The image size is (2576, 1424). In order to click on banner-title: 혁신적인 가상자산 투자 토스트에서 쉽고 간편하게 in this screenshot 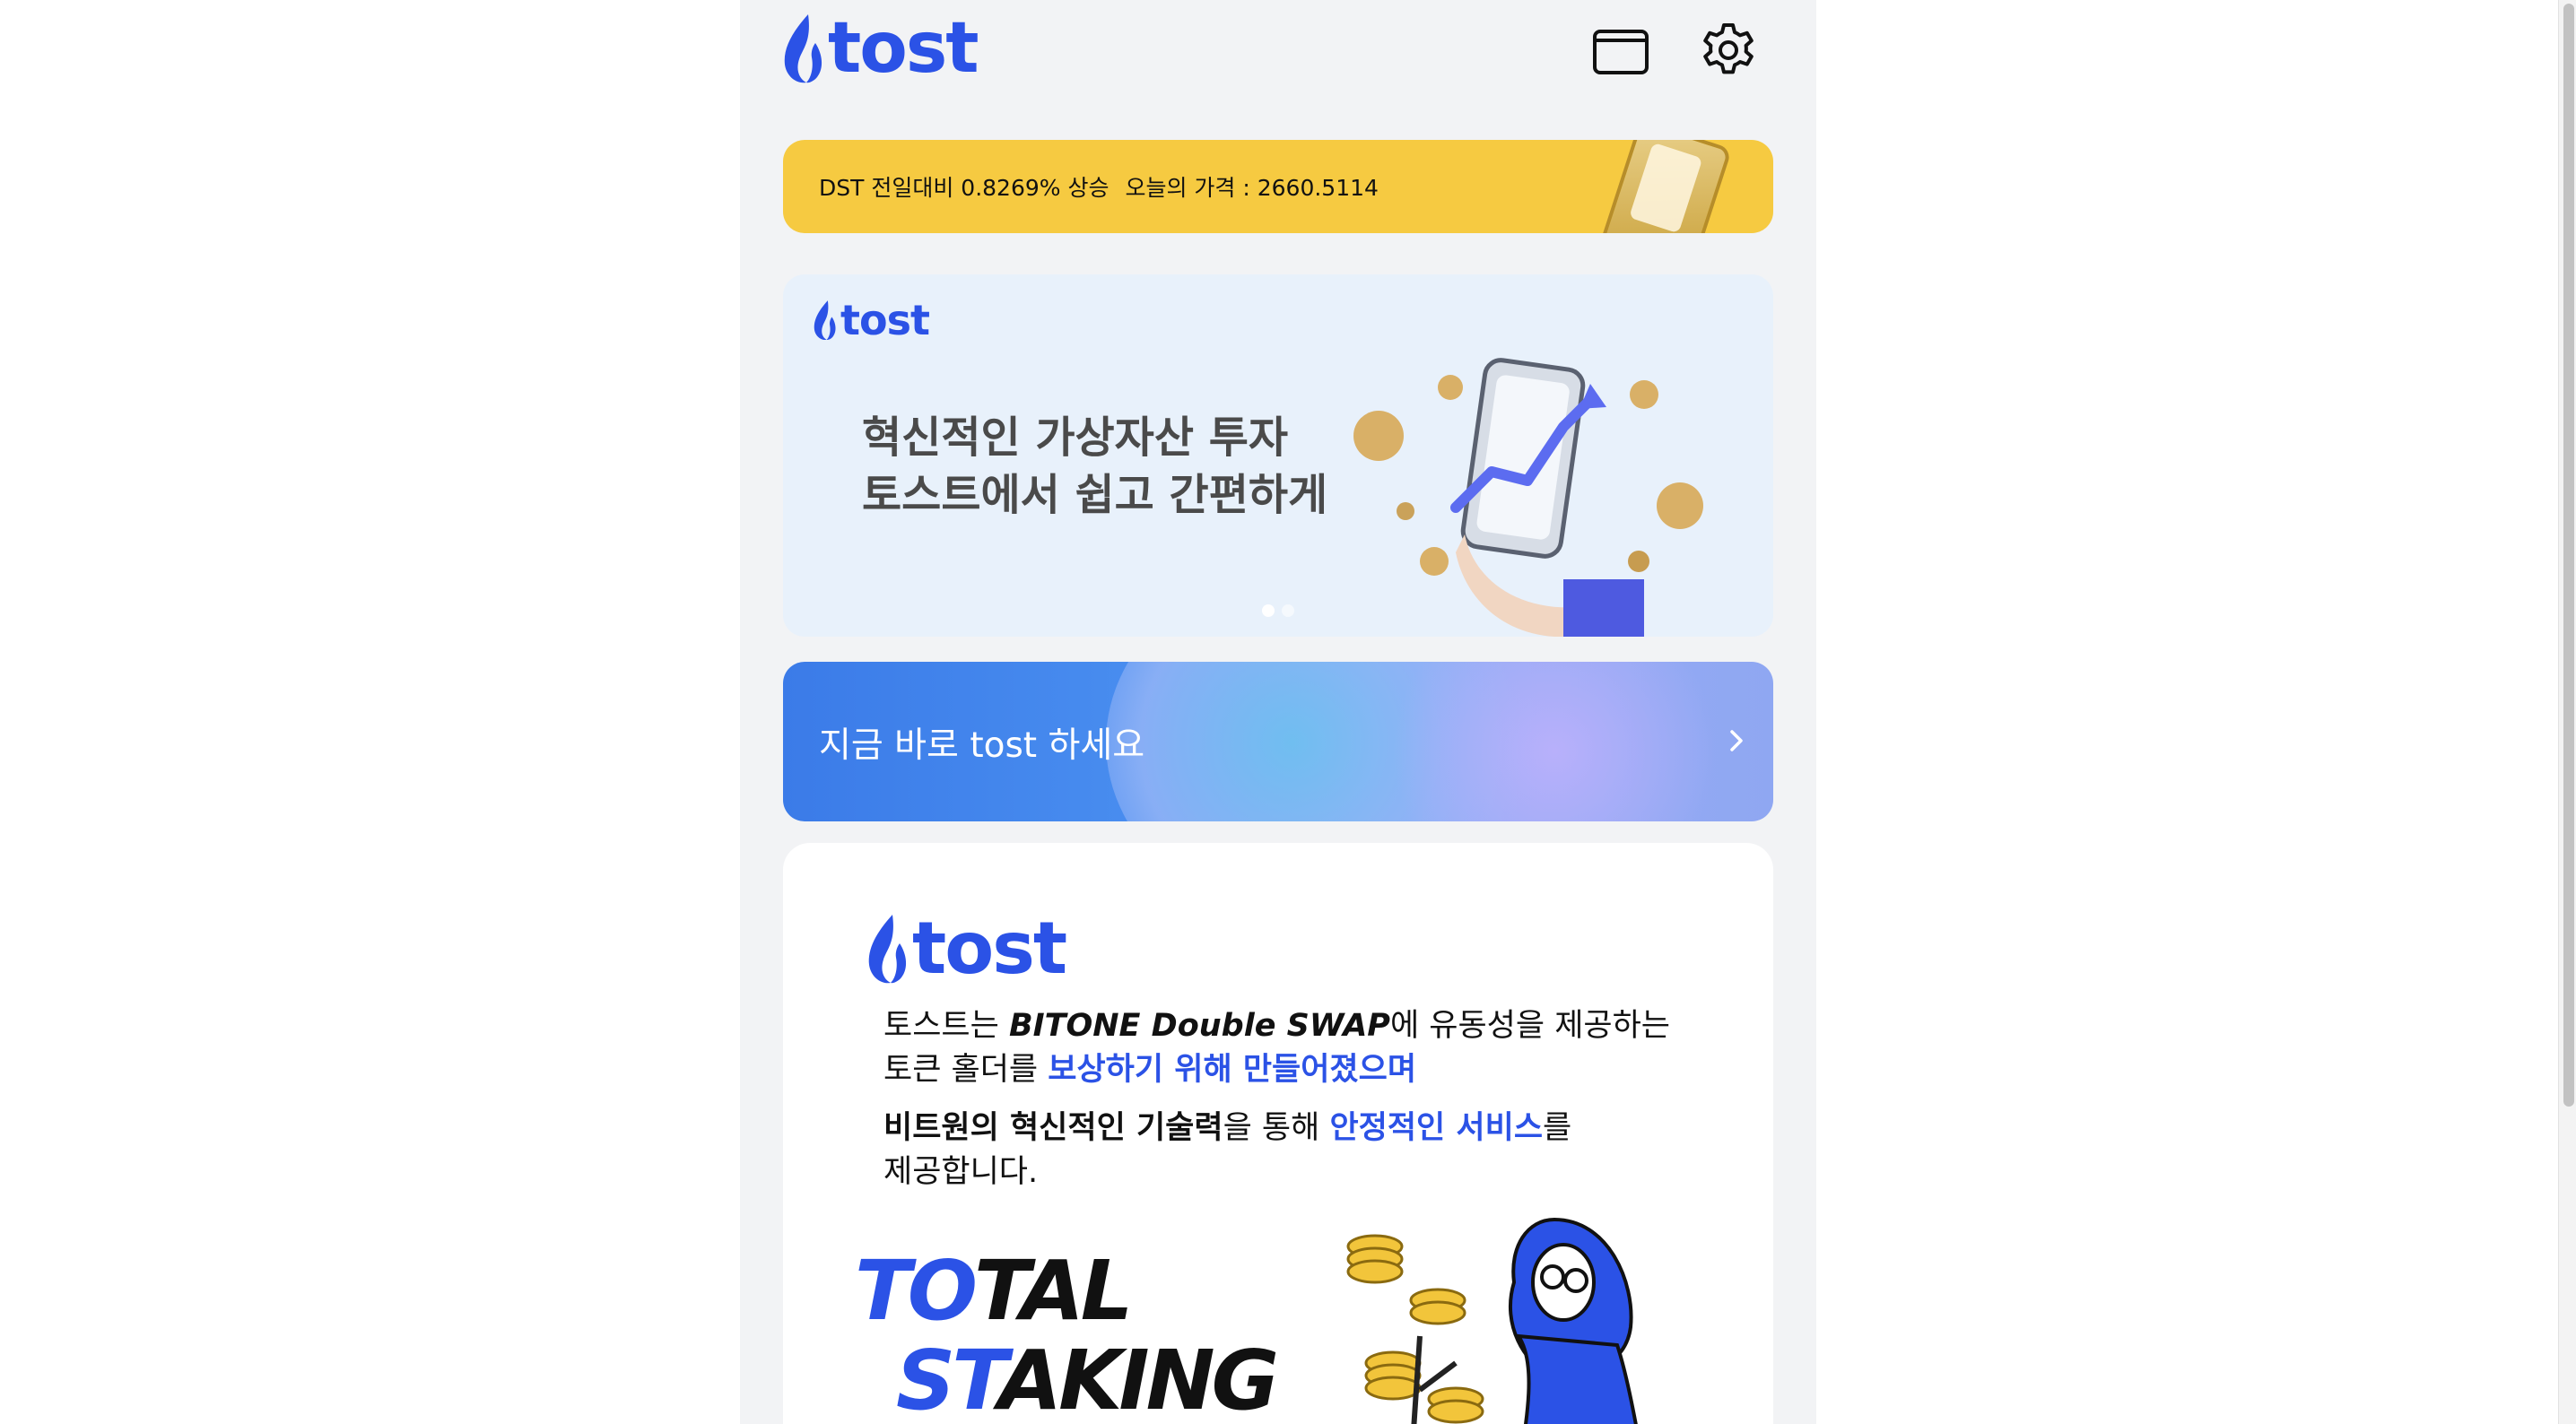, I will do `click(1094, 466)`.